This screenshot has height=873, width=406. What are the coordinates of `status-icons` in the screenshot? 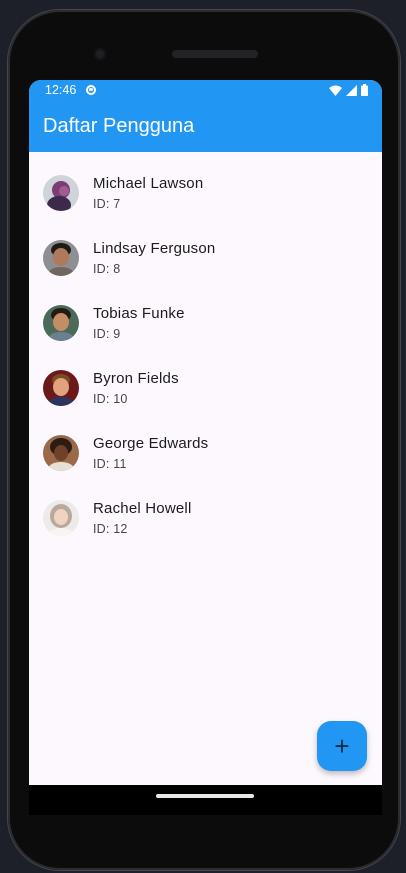 It's located at (348, 90).